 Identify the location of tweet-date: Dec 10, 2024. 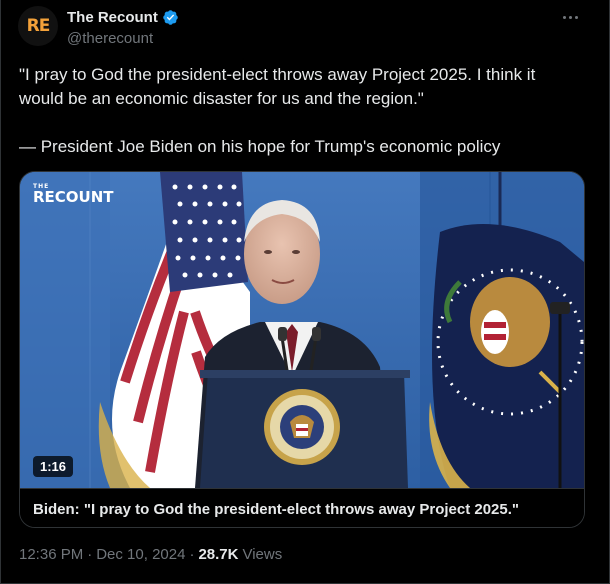
(140, 554).